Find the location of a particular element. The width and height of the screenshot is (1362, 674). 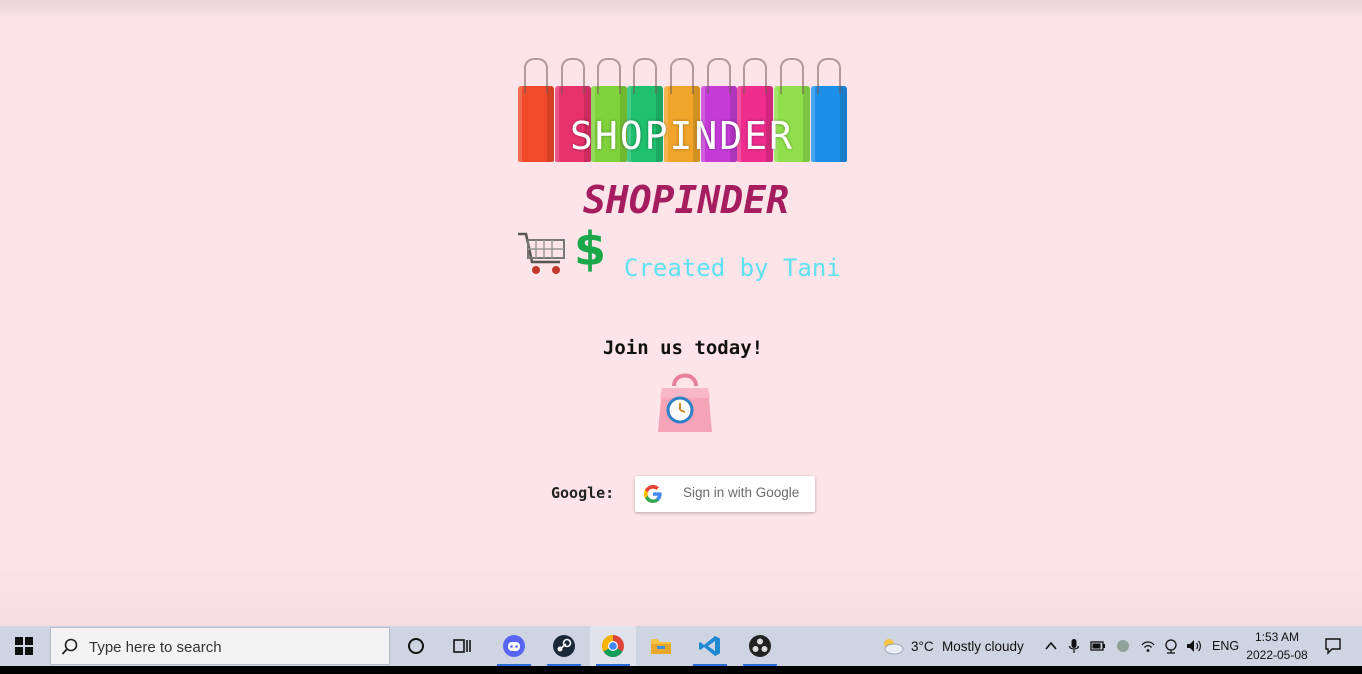

steam-app is located at coordinates (564, 646).